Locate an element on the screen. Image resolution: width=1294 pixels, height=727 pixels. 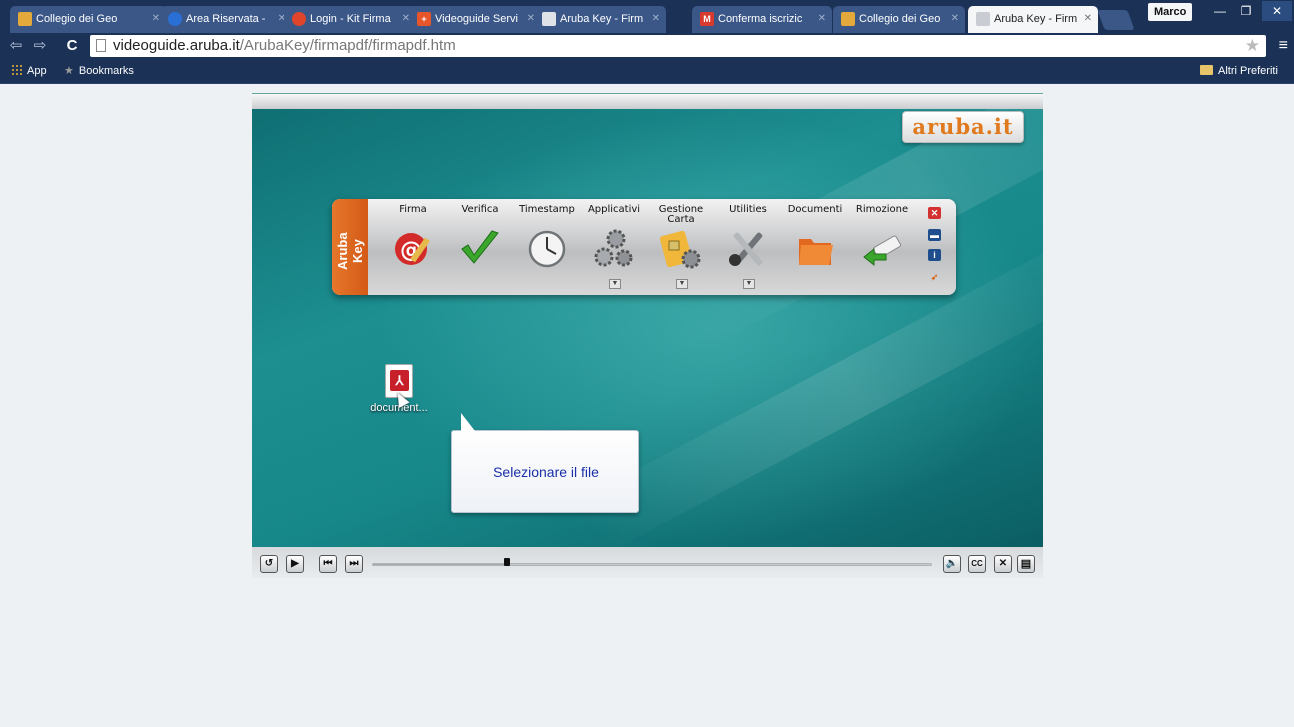
gears-icon is located at coordinates (614, 249).